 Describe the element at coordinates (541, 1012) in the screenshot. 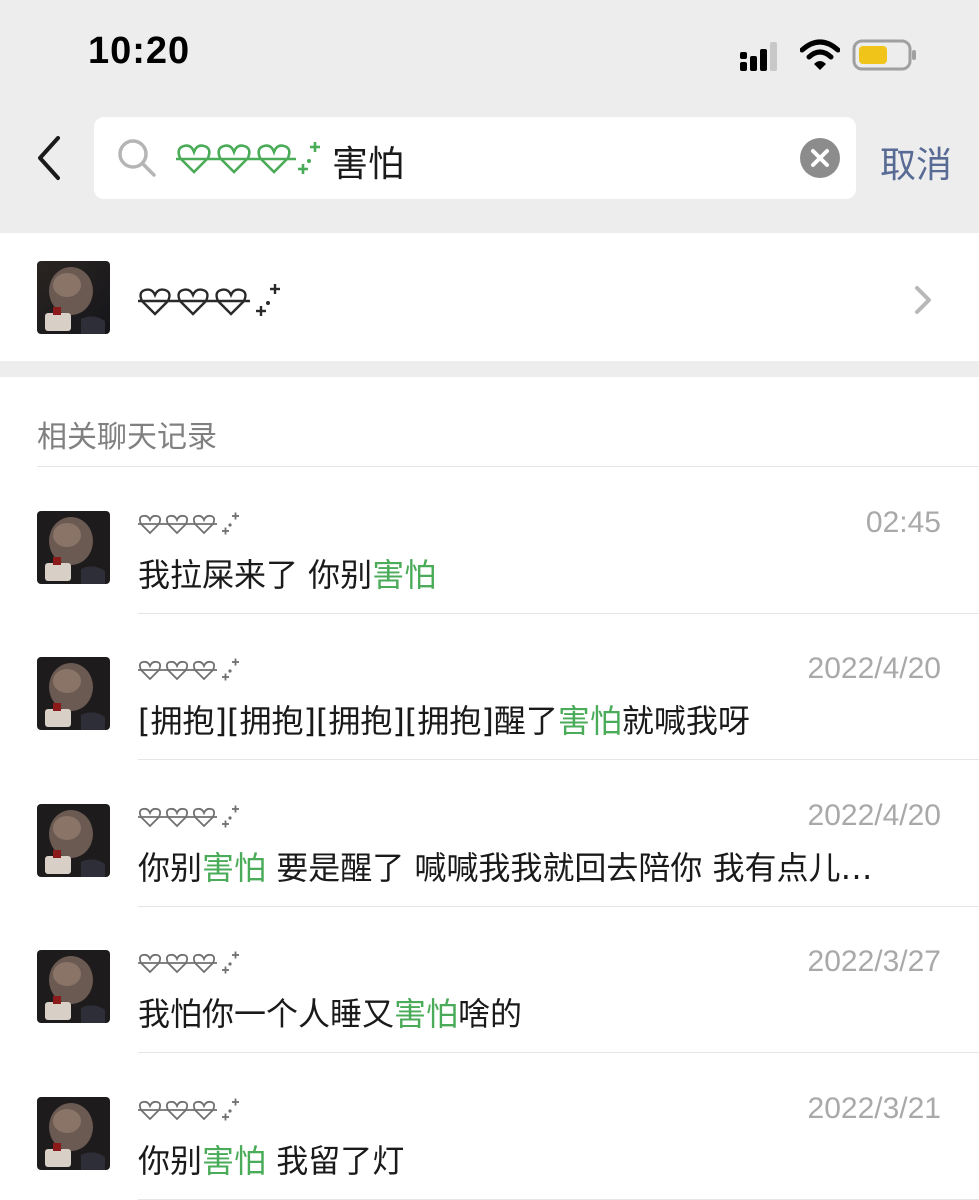

I see `message-snippet: 我怕你一个人睡又害怕啥的` at that location.